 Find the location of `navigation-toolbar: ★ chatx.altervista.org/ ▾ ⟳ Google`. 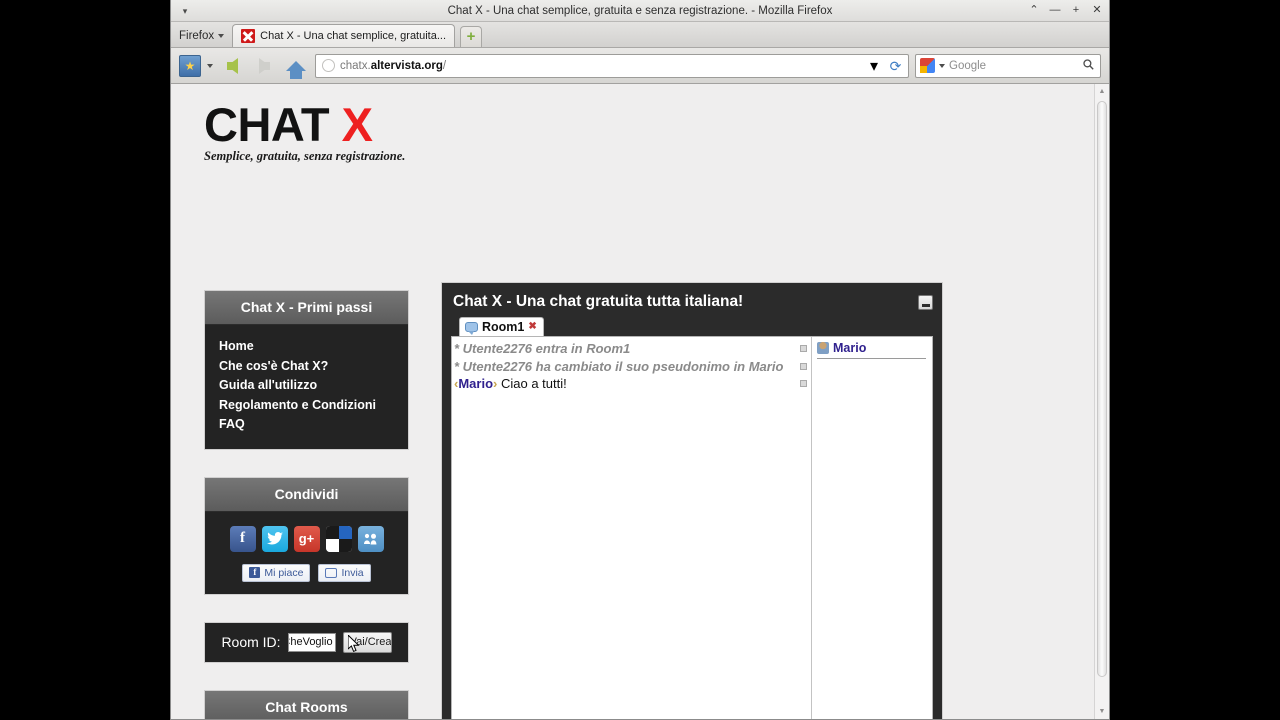

navigation-toolbar: ★ chatx.altervista.org/ ▾ ⟳ Google is located at coordinates (640, 66).